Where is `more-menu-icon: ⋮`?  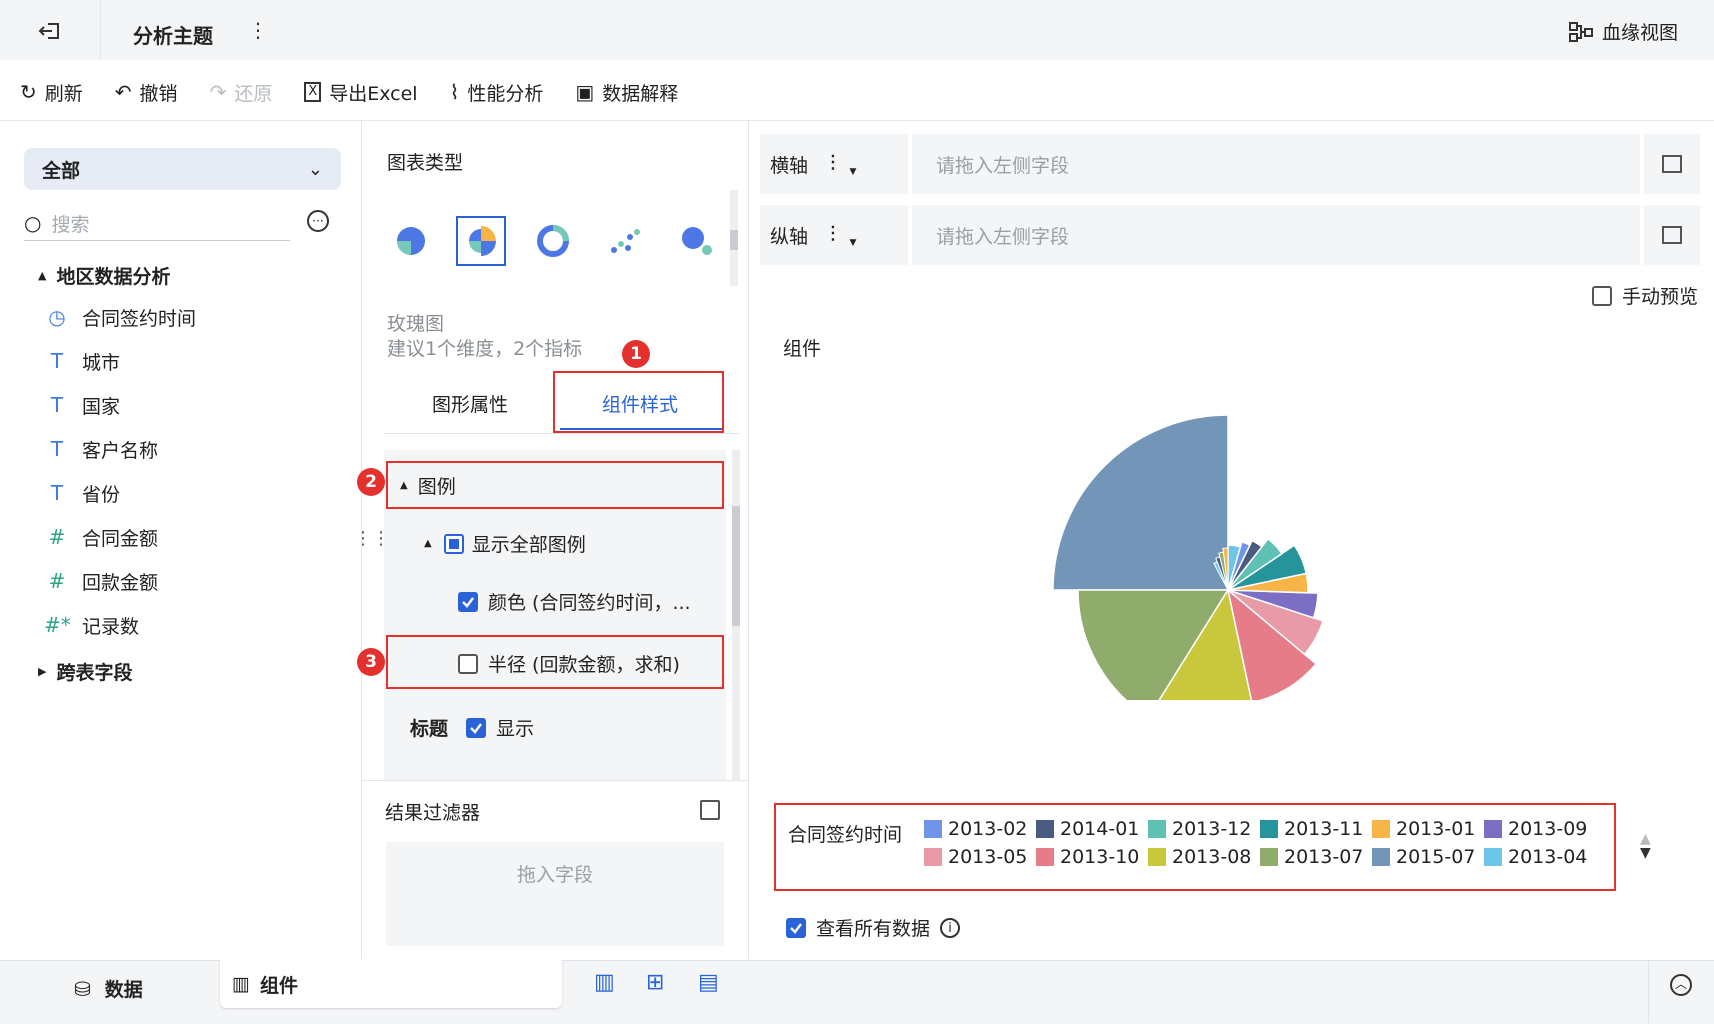
more-menu-icon: ⋮ is located at coordinates (258, 30).